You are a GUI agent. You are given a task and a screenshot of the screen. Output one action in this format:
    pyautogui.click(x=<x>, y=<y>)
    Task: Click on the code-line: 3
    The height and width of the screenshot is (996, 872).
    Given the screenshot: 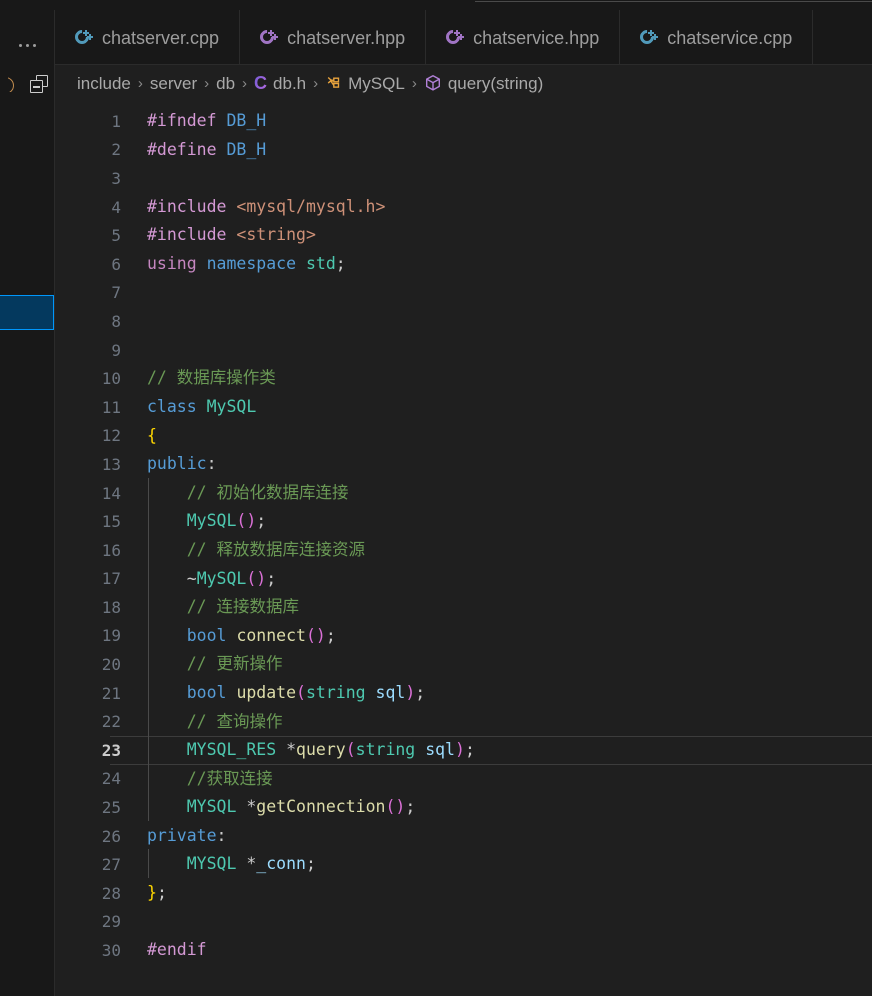 What is the action you would take?
    pyautogui.click(x=463, y=178)
    